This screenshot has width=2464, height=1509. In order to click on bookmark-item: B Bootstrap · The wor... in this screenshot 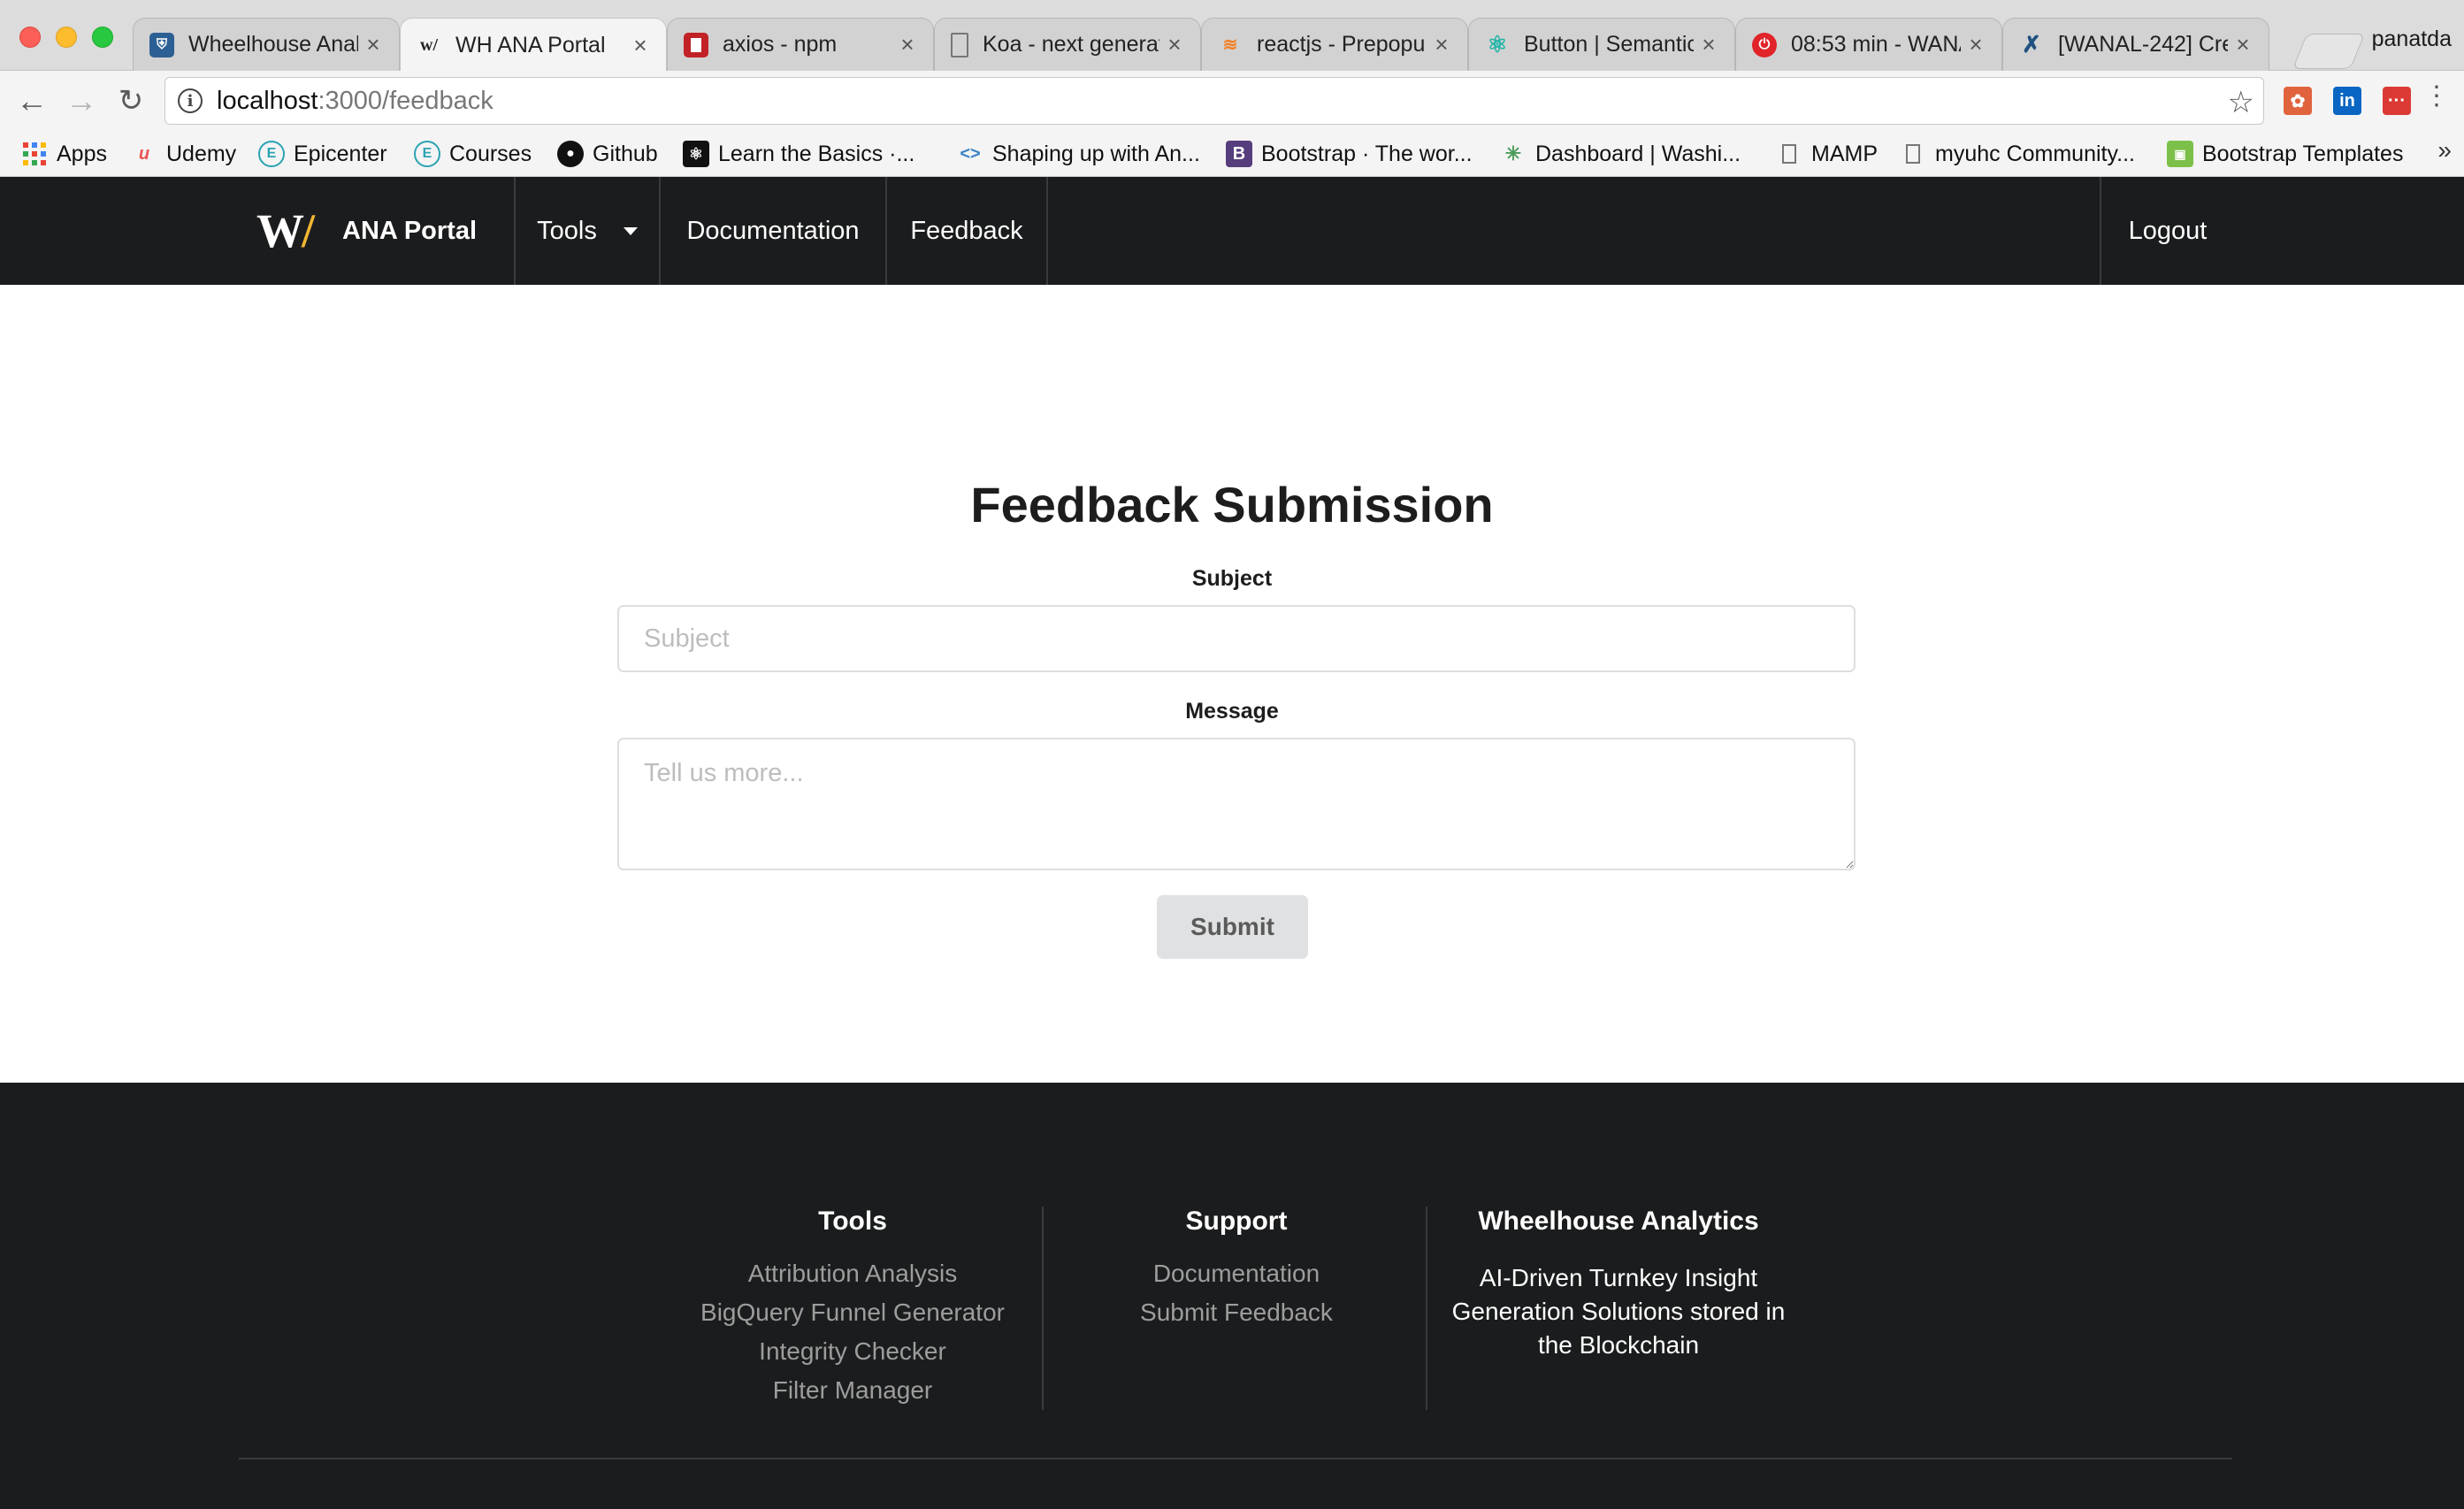, I will do `click(1349, 154)`.